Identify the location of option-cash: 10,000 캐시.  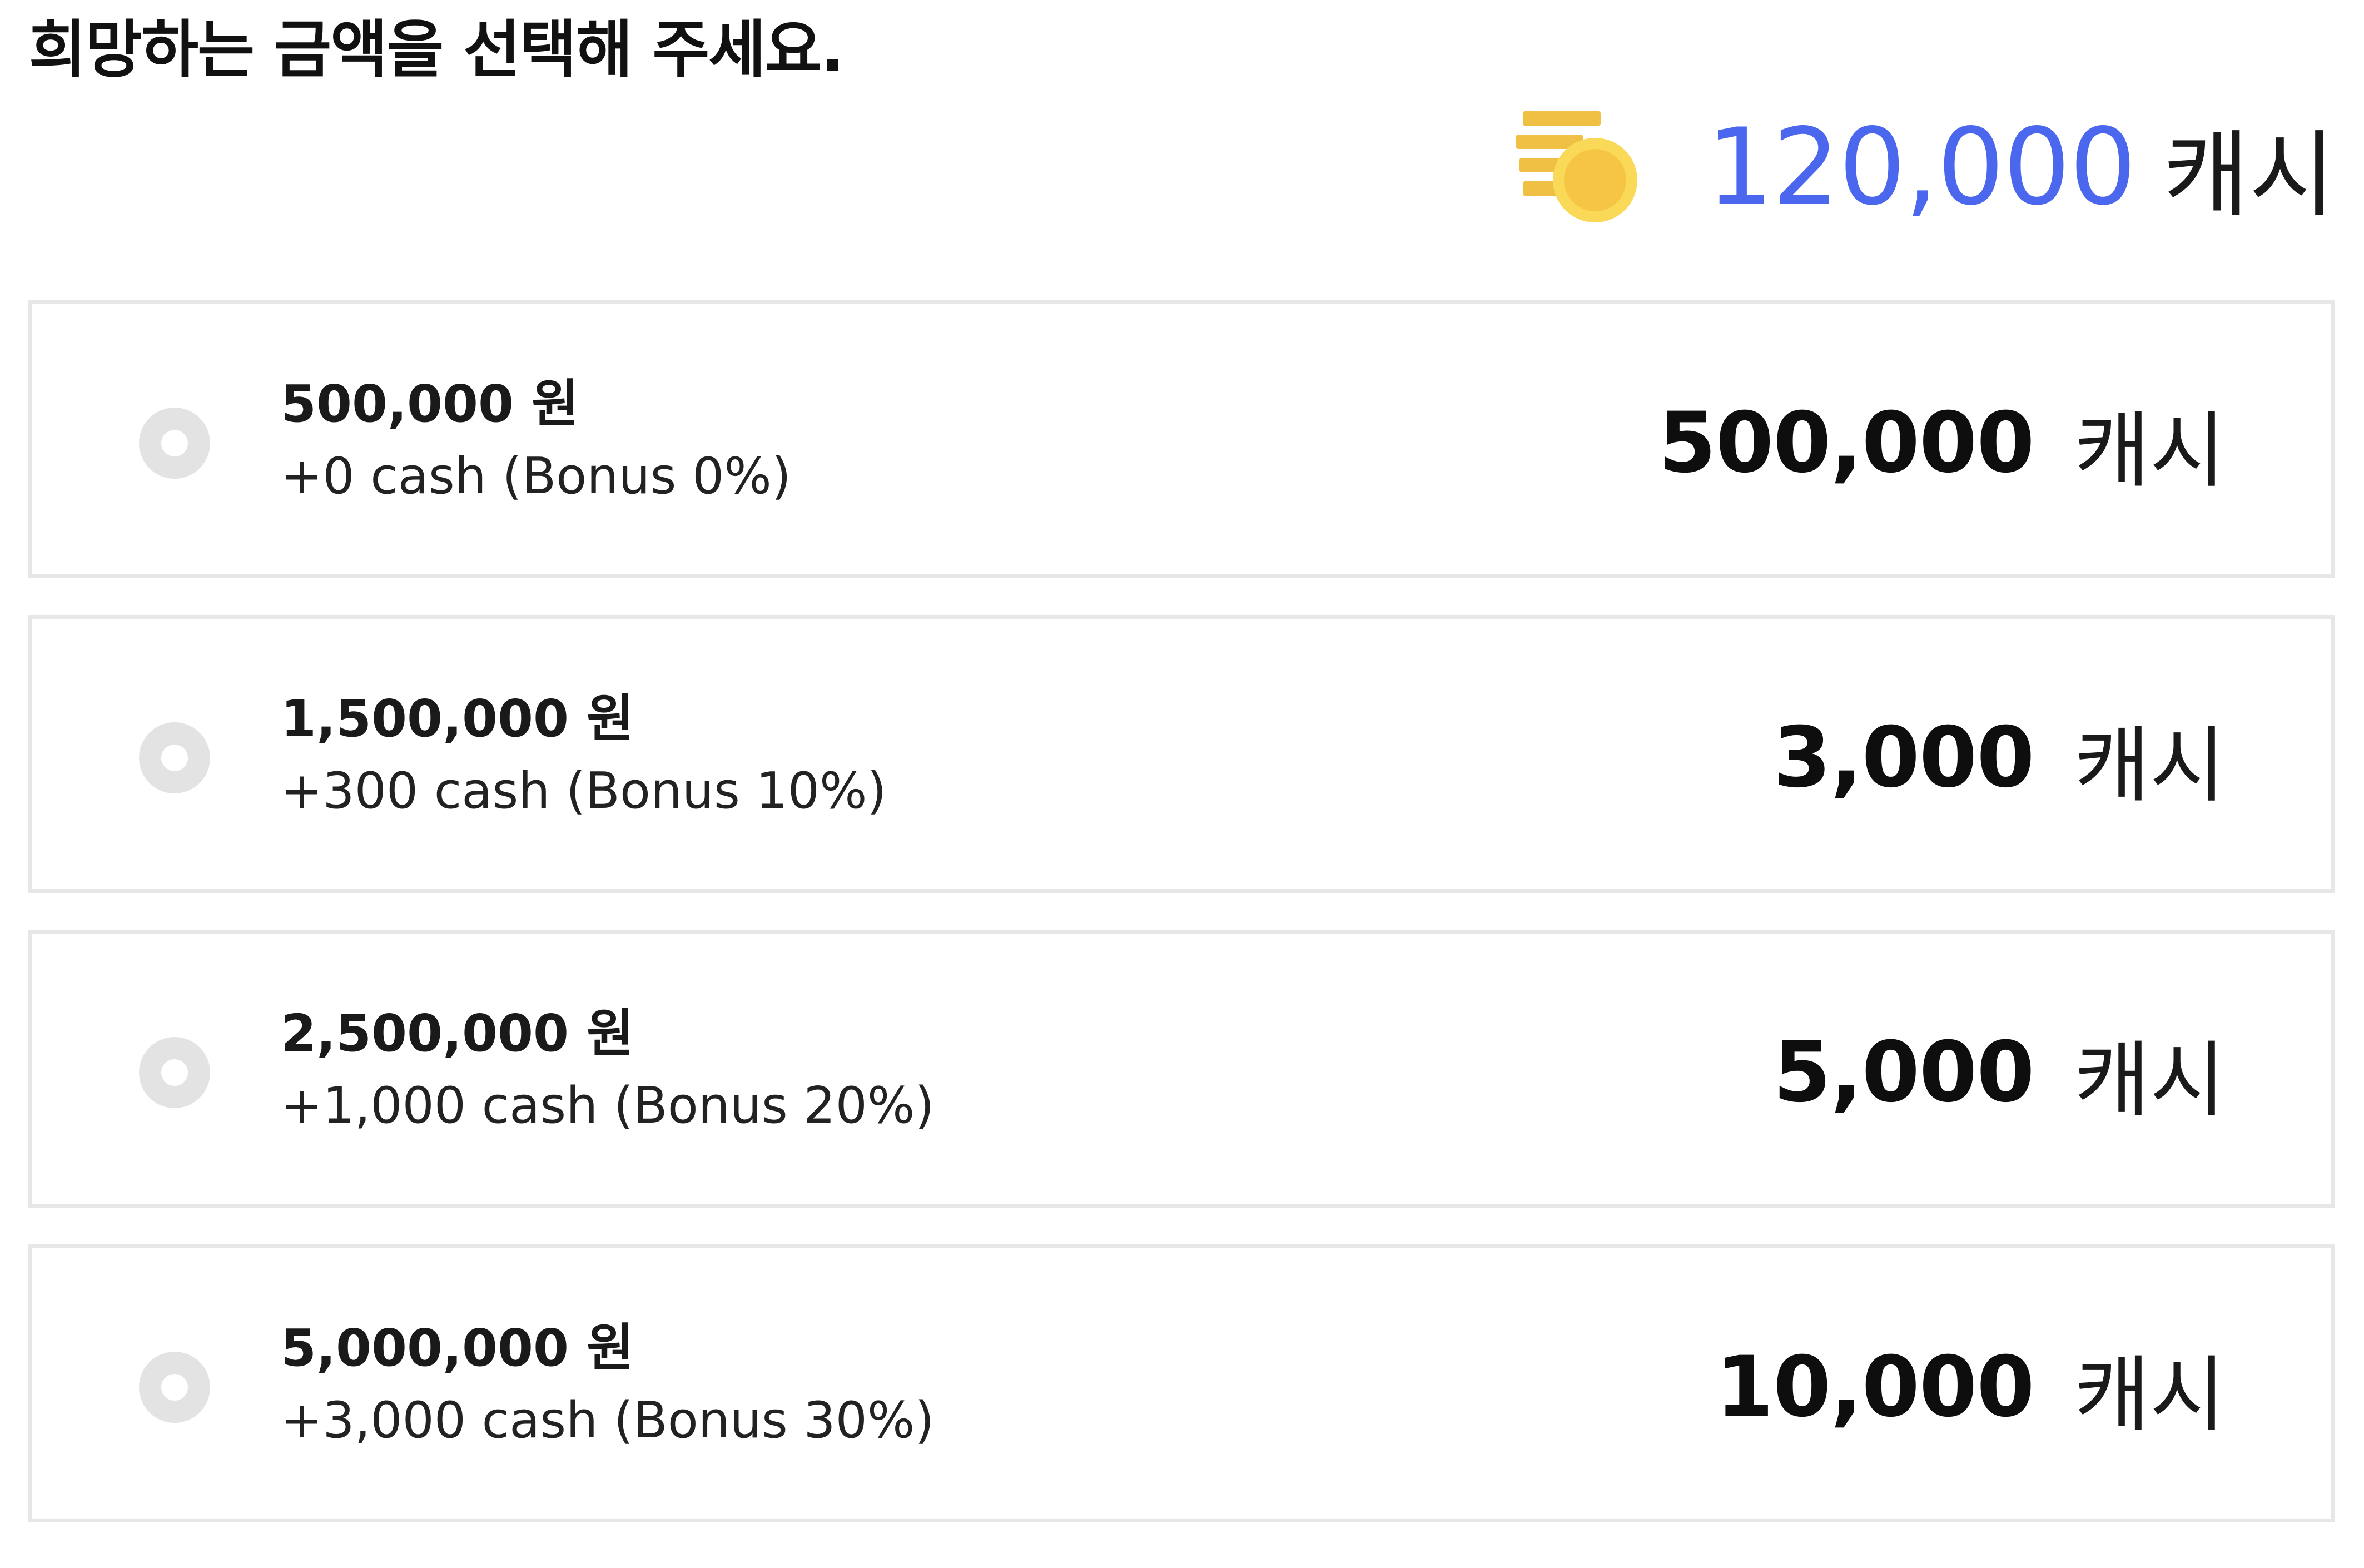
(1971, 1391).